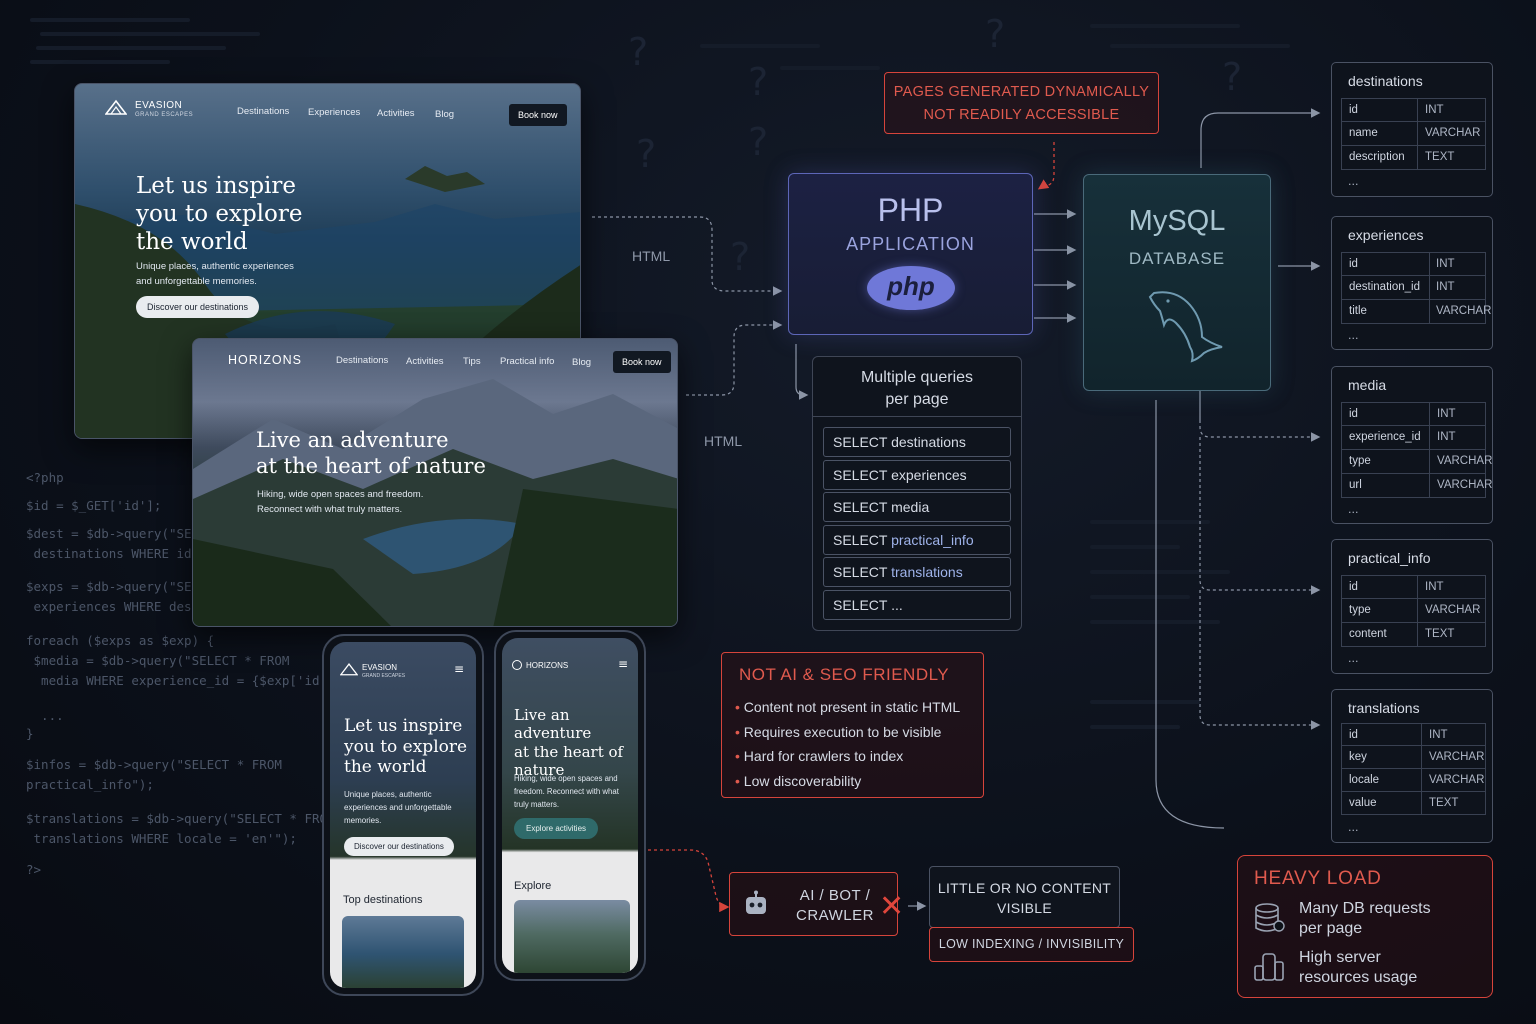 Image resolution: width=1536 pixels, height=1024 pixels. I want to click on blocked-x-icon: ✕, so click(892, 906).